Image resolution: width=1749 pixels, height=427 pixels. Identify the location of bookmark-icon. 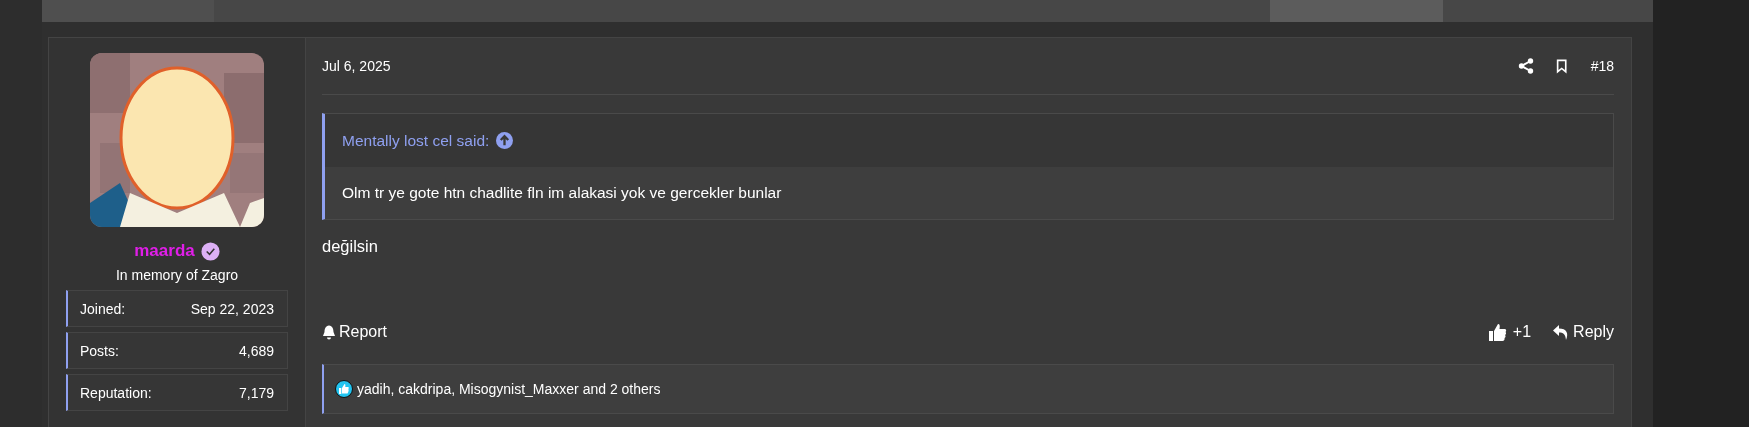
(1562, 66).